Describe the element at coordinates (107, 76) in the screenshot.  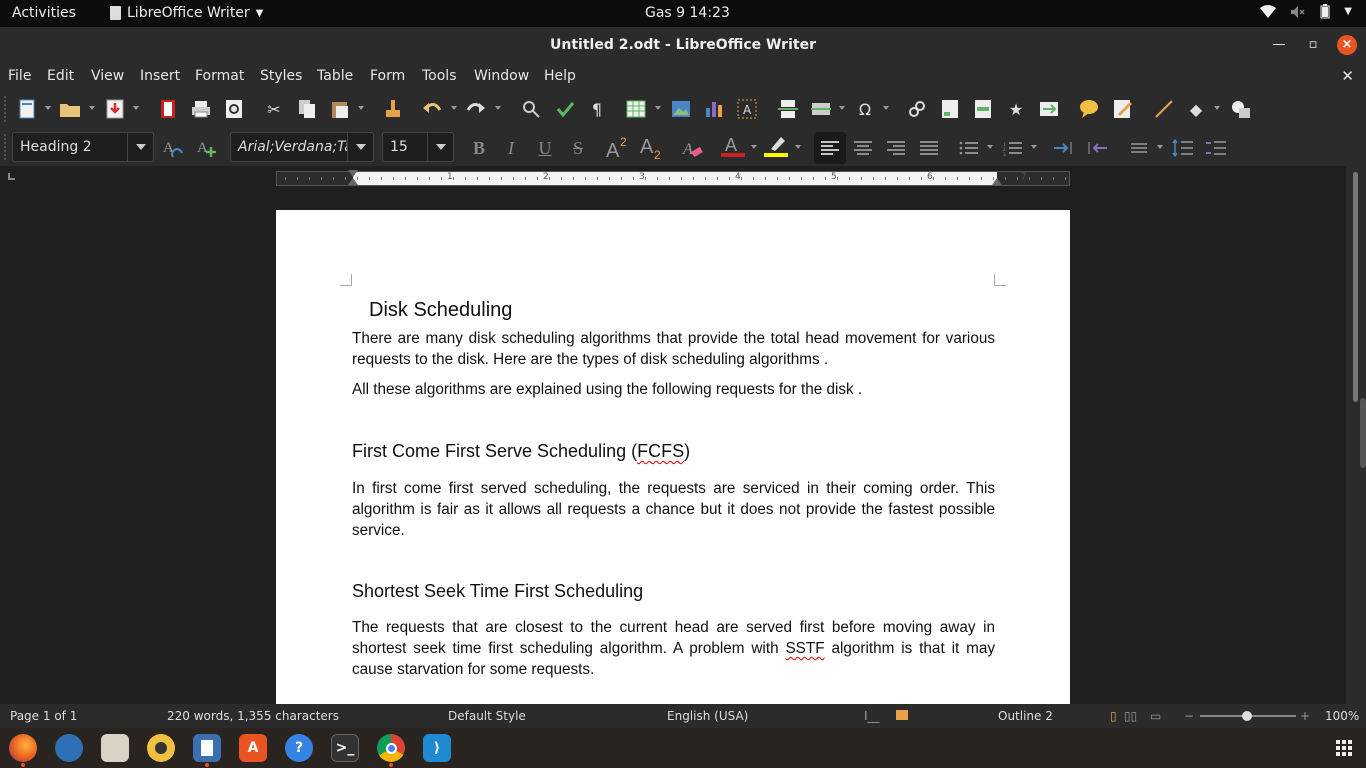
I see `menu-view: View` at that location.